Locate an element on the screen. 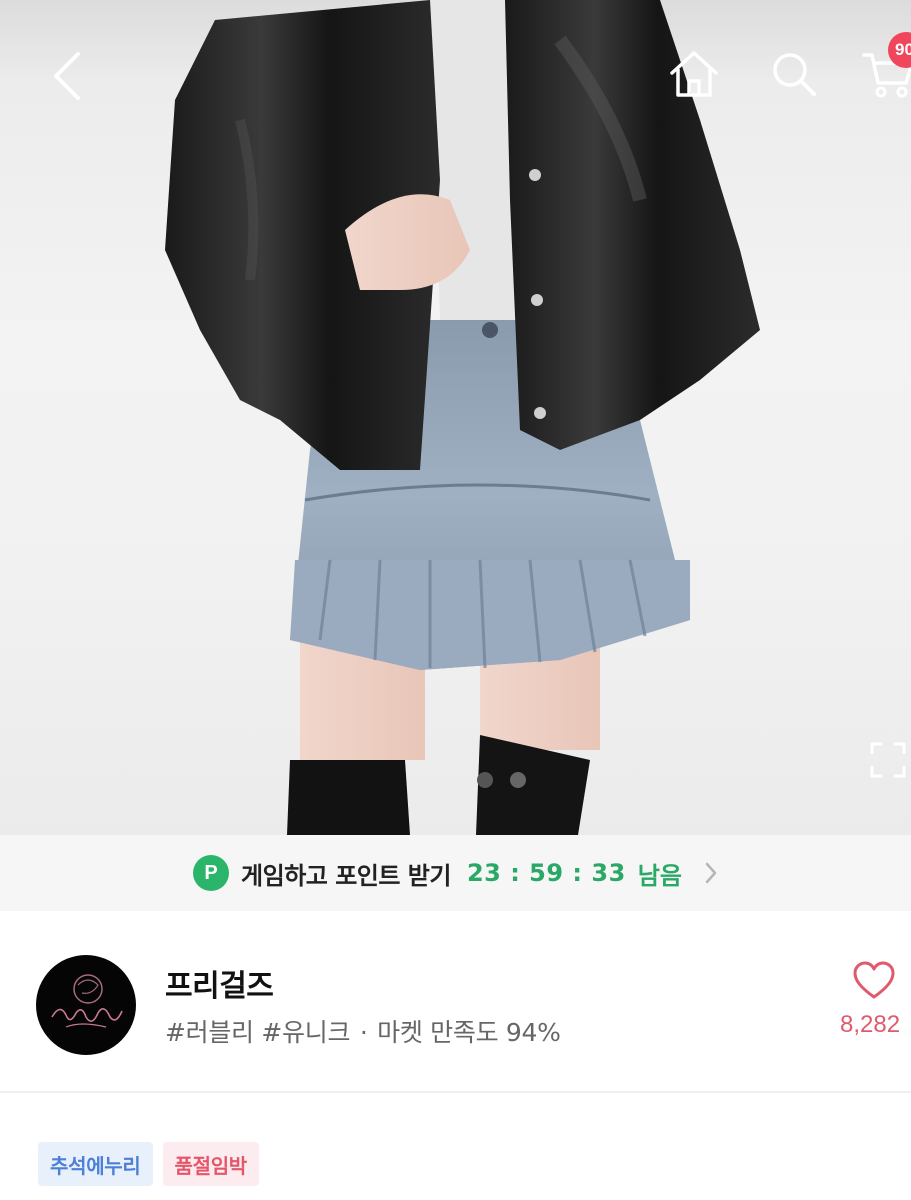 The width and height of the screenshot is (911, 1200). fullscreen-icon is located at coordinates (888, 760).